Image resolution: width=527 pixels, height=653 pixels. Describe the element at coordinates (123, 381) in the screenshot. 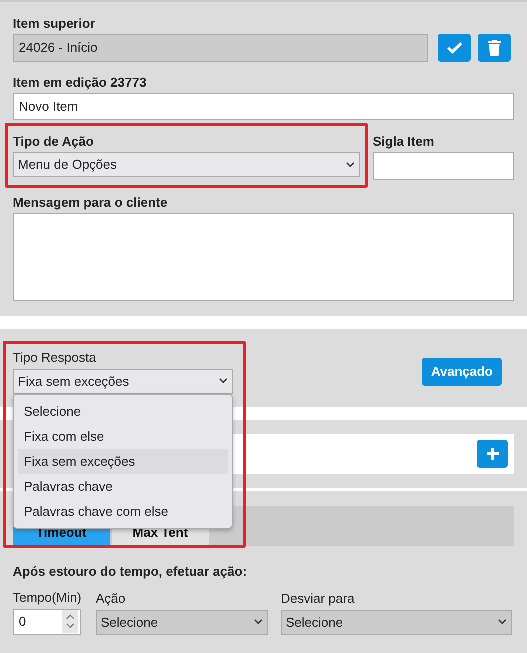

I see `select-field: Fixa sem exceções` at that location.